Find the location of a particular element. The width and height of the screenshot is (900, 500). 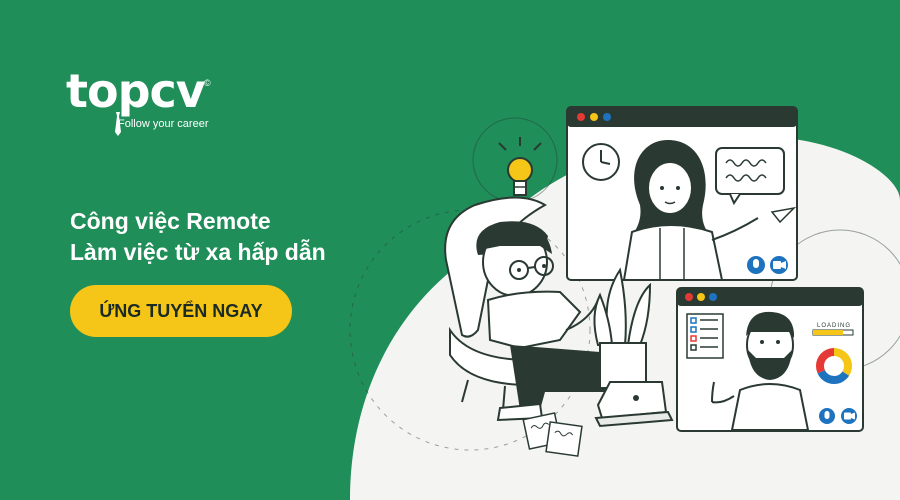

lightbulb-icon is located at coordinates (520, 166).